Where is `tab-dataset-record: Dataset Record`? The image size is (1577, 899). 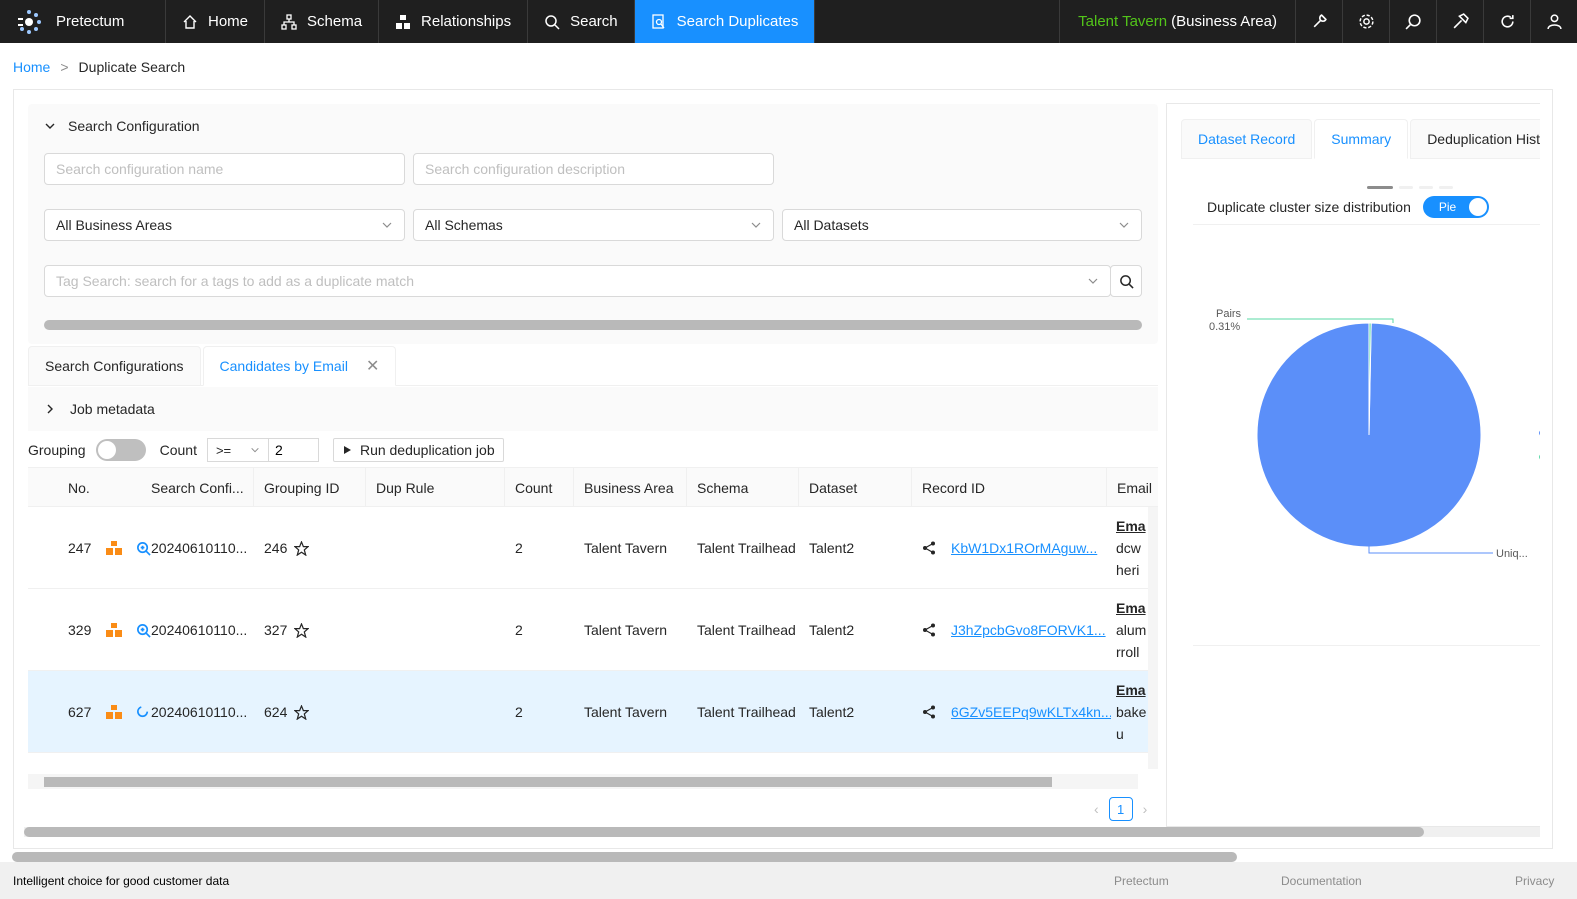
tab-dataset-record: Dataset Record is located at coordinates (1247, 139).